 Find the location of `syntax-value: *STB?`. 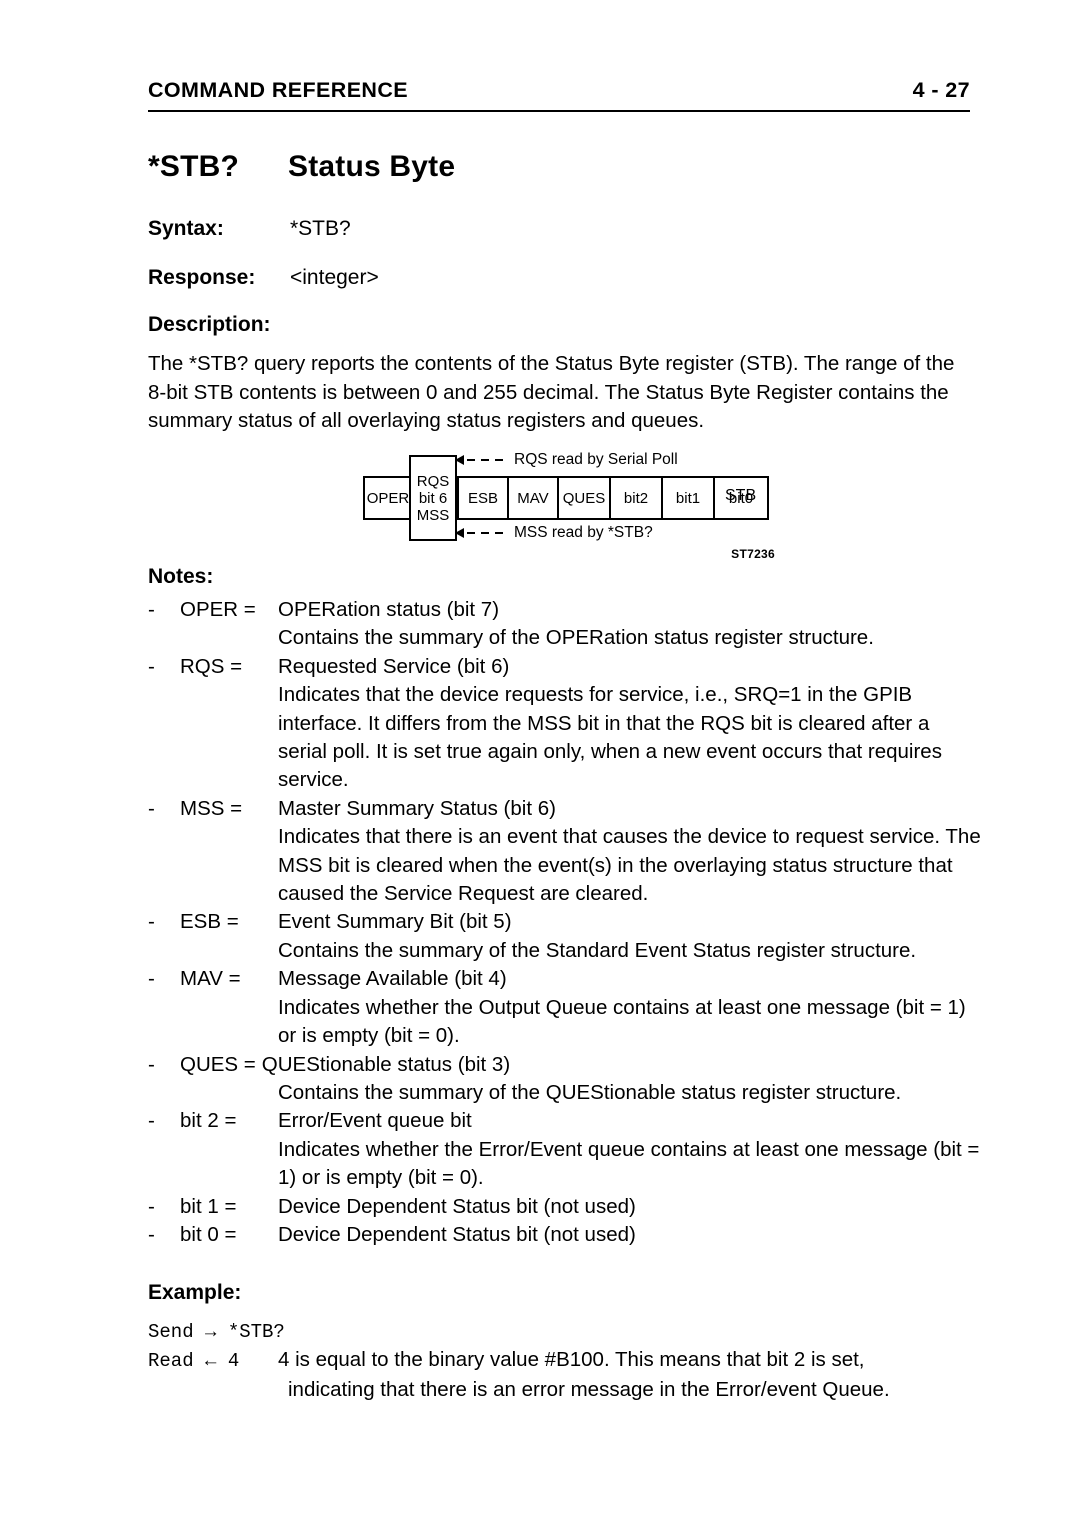

syntax-value: *STB? is located at coordinates (320, 228).